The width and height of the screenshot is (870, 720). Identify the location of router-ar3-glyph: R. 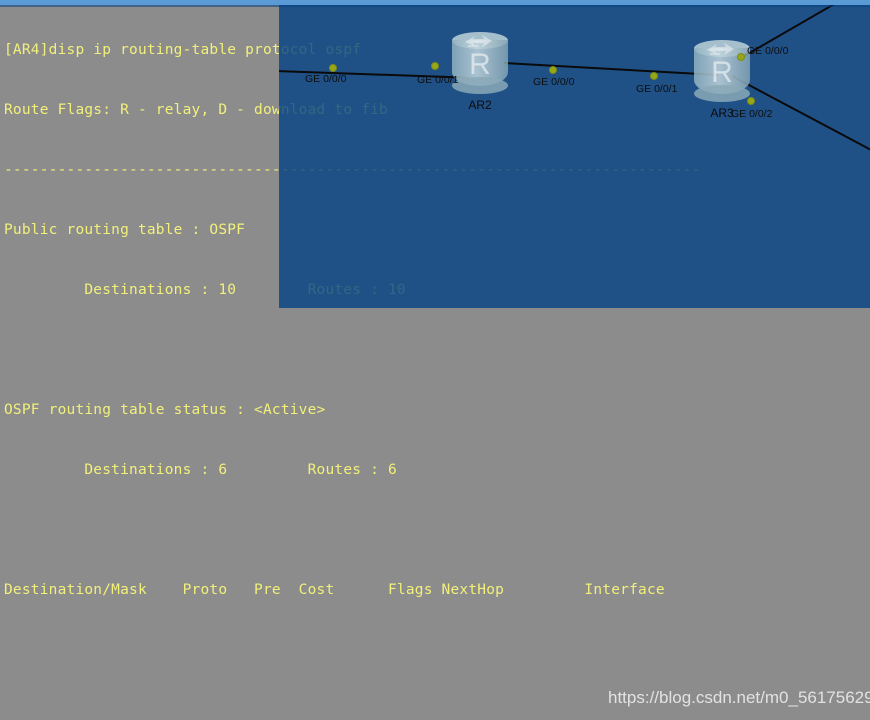
(722, 72).